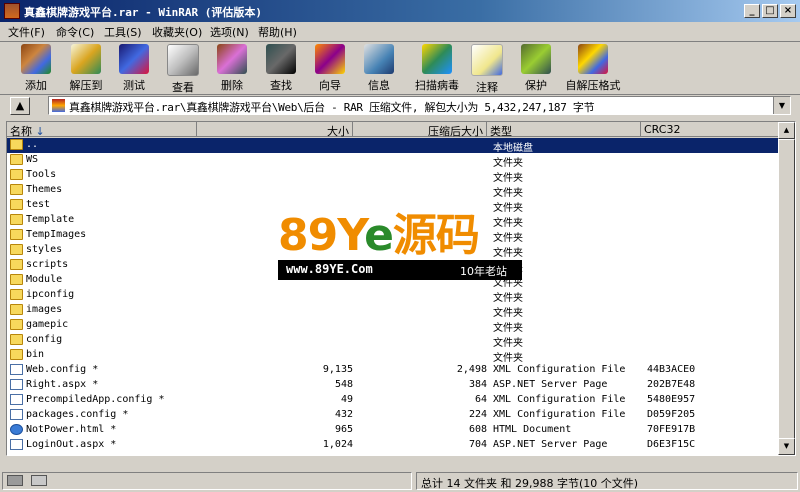 This screenshot has width=800, height=492. What do you see at coordinates (77, 414) in the screenshot?
I see `cell-name: packages.config *` at bounding box center [77, 414].